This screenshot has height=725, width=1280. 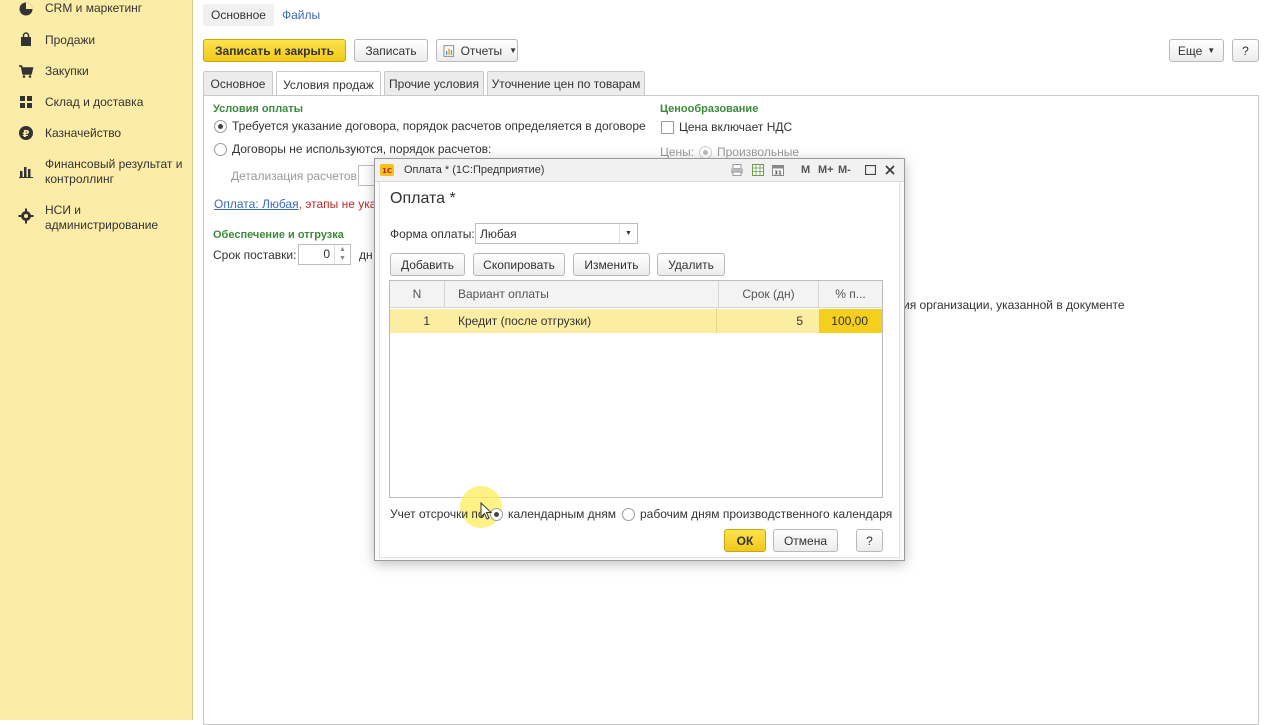 I want to click on cell-variant: Кредит (после отгрузки), so click(x=581, y=321).